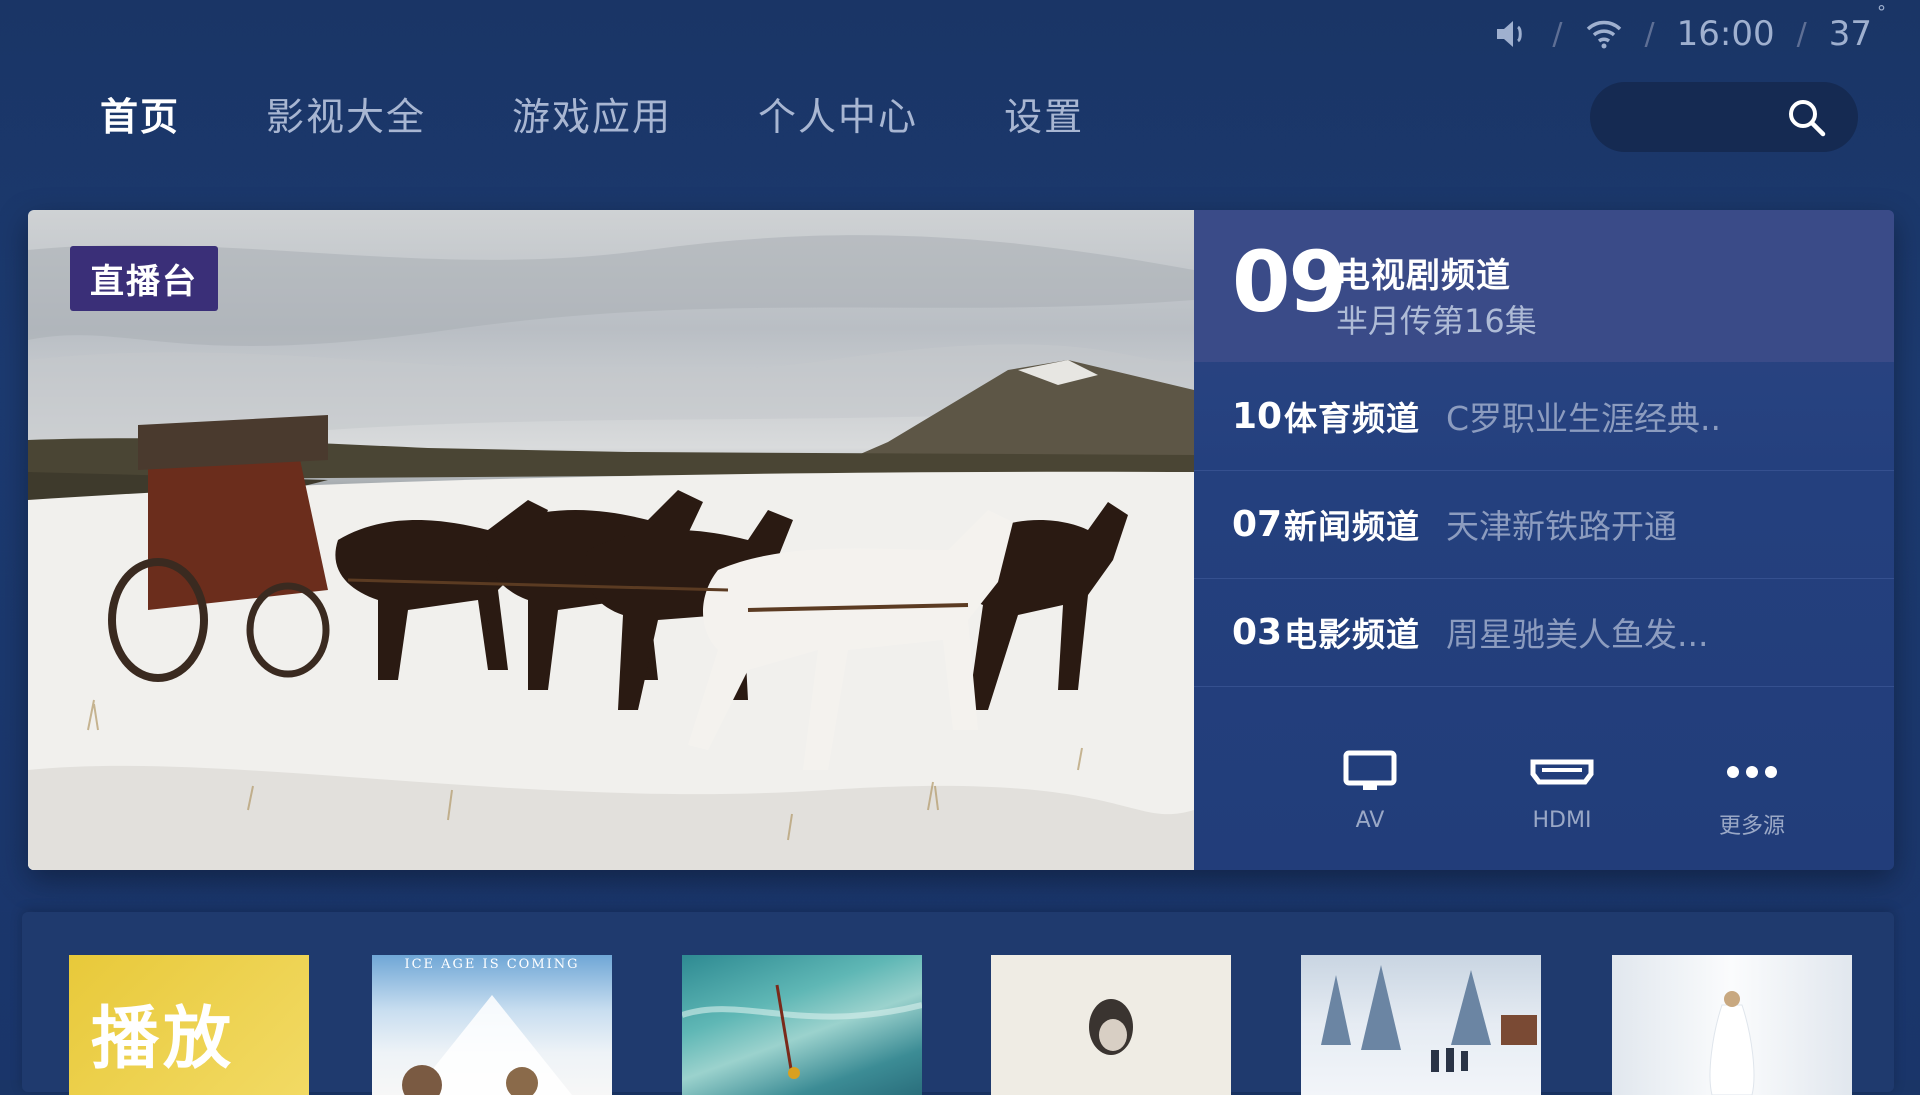  Describe the element at coordinates (140, 113) in the screenshot. I see `tab-home: 首页` at that location.